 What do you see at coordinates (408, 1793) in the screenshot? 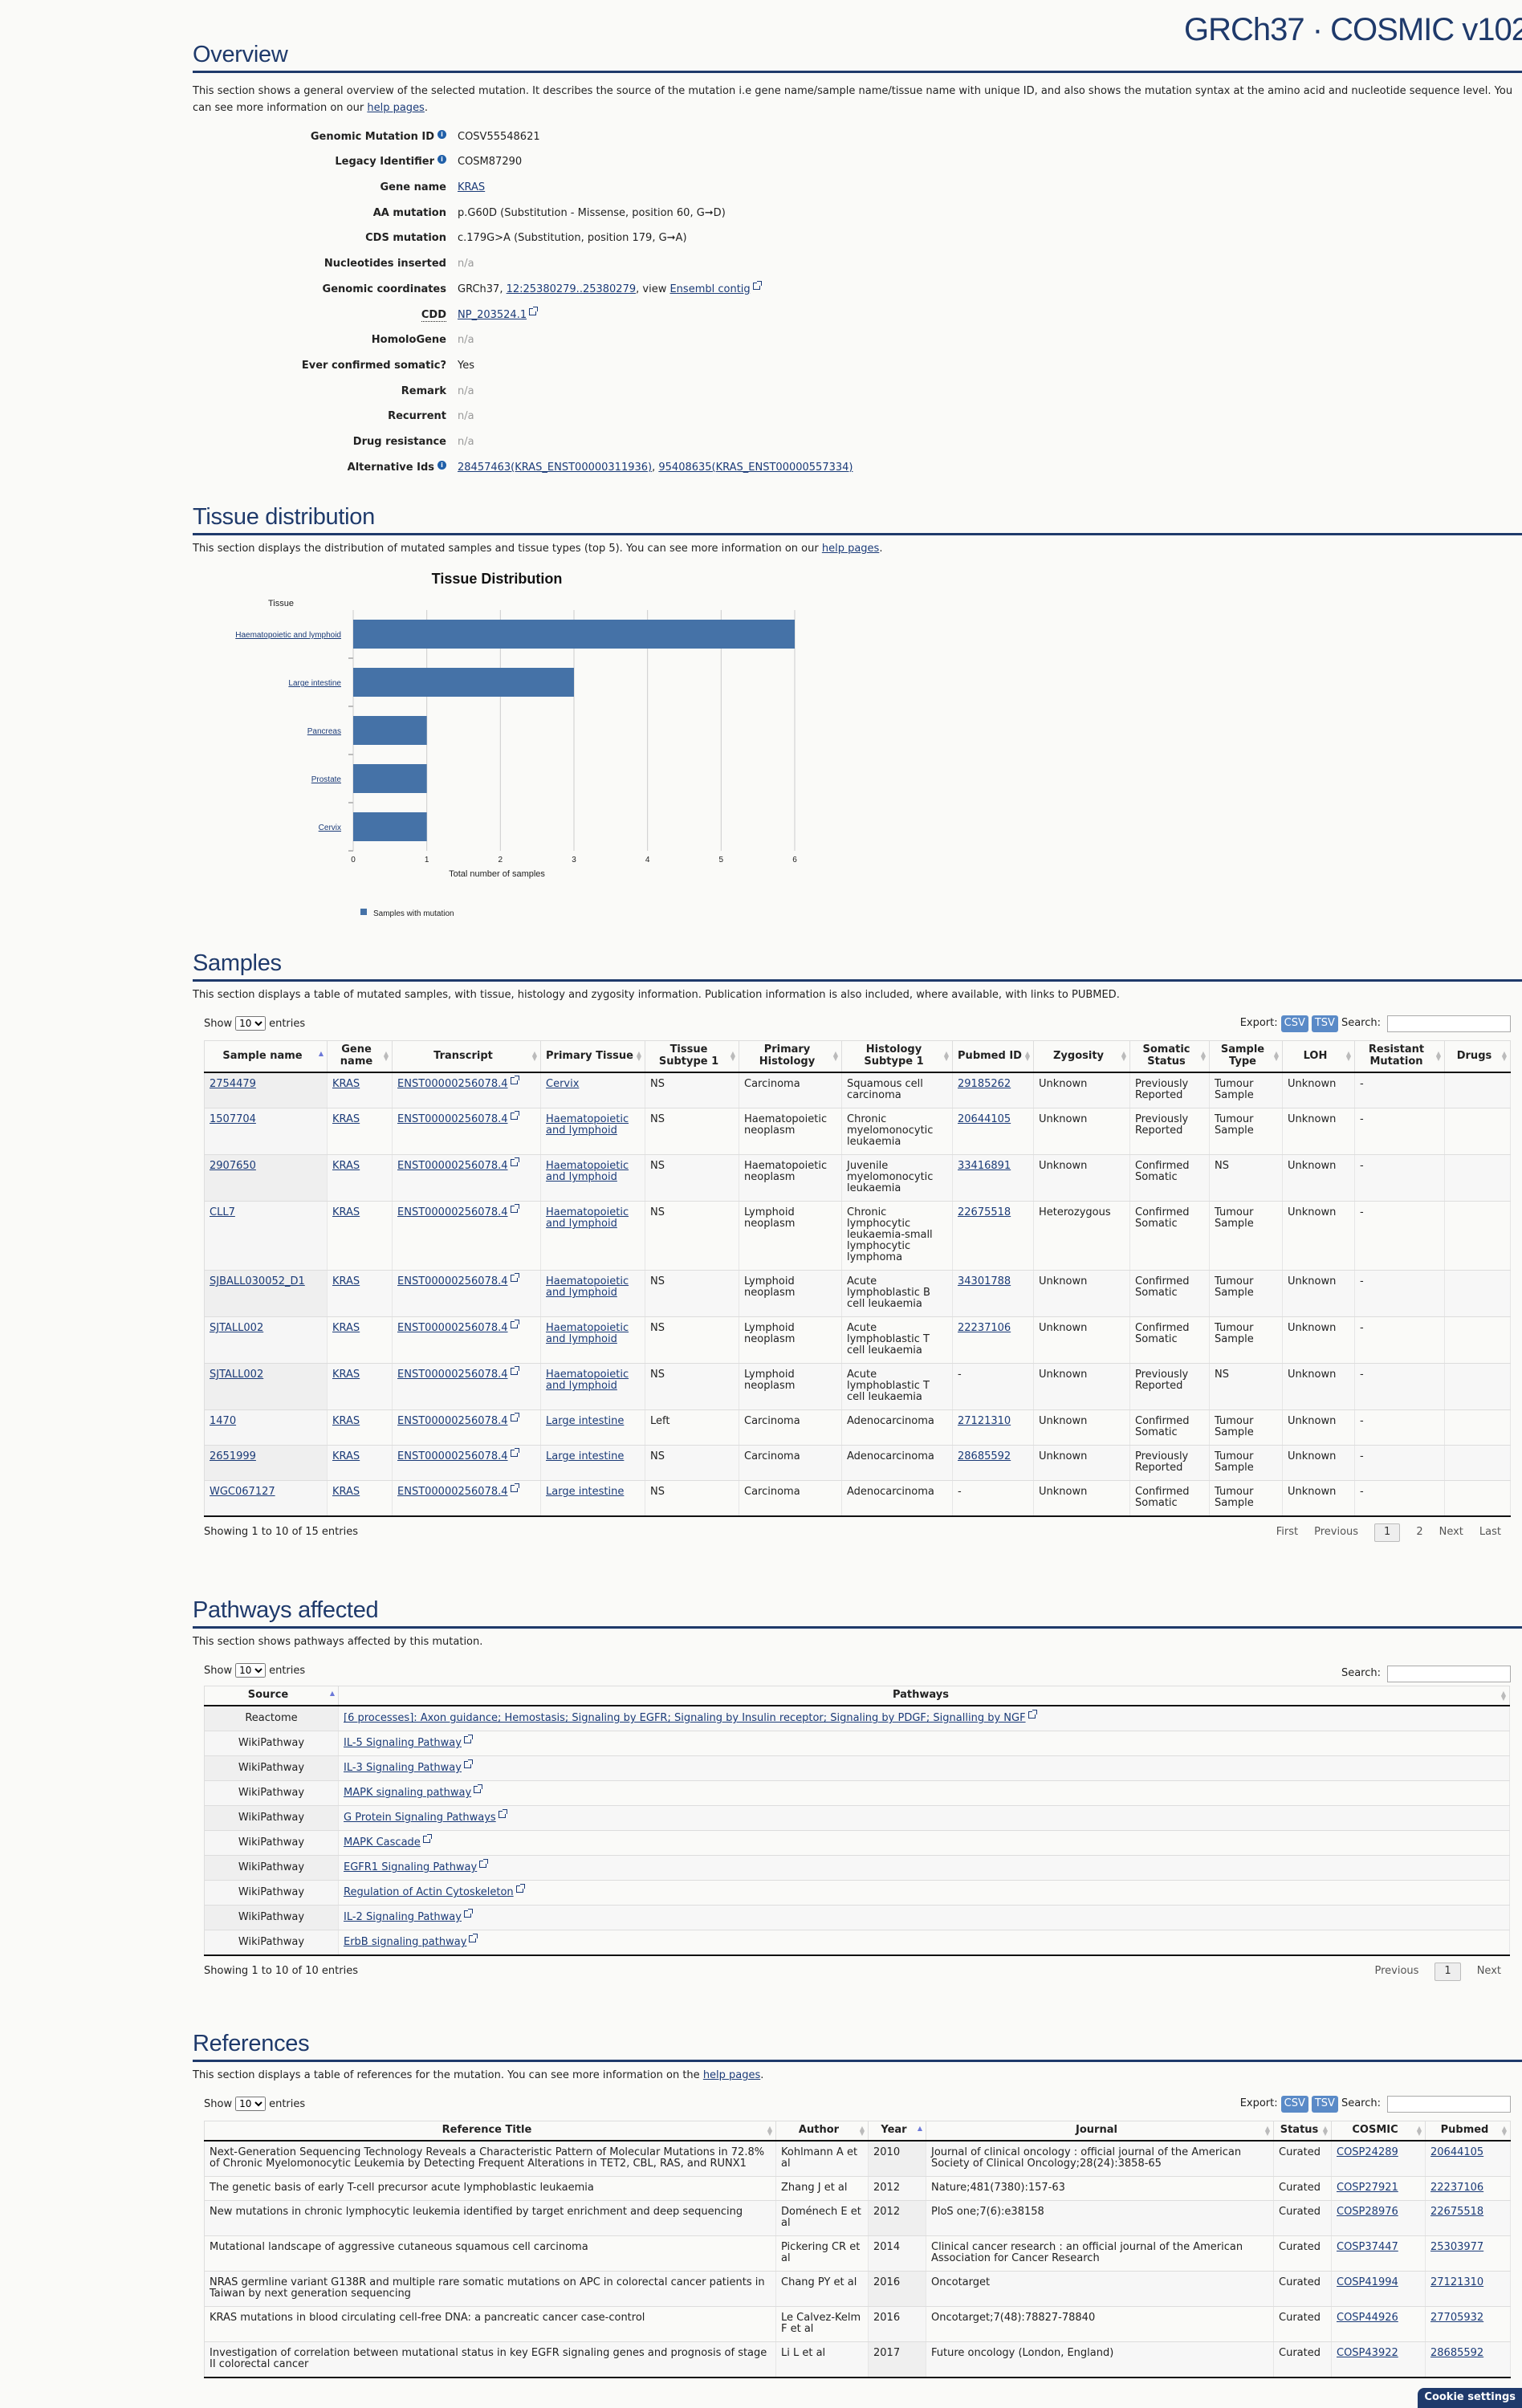
I see `pathway-link: MAPK signaling pathway` at bounding box center [408, 1793].